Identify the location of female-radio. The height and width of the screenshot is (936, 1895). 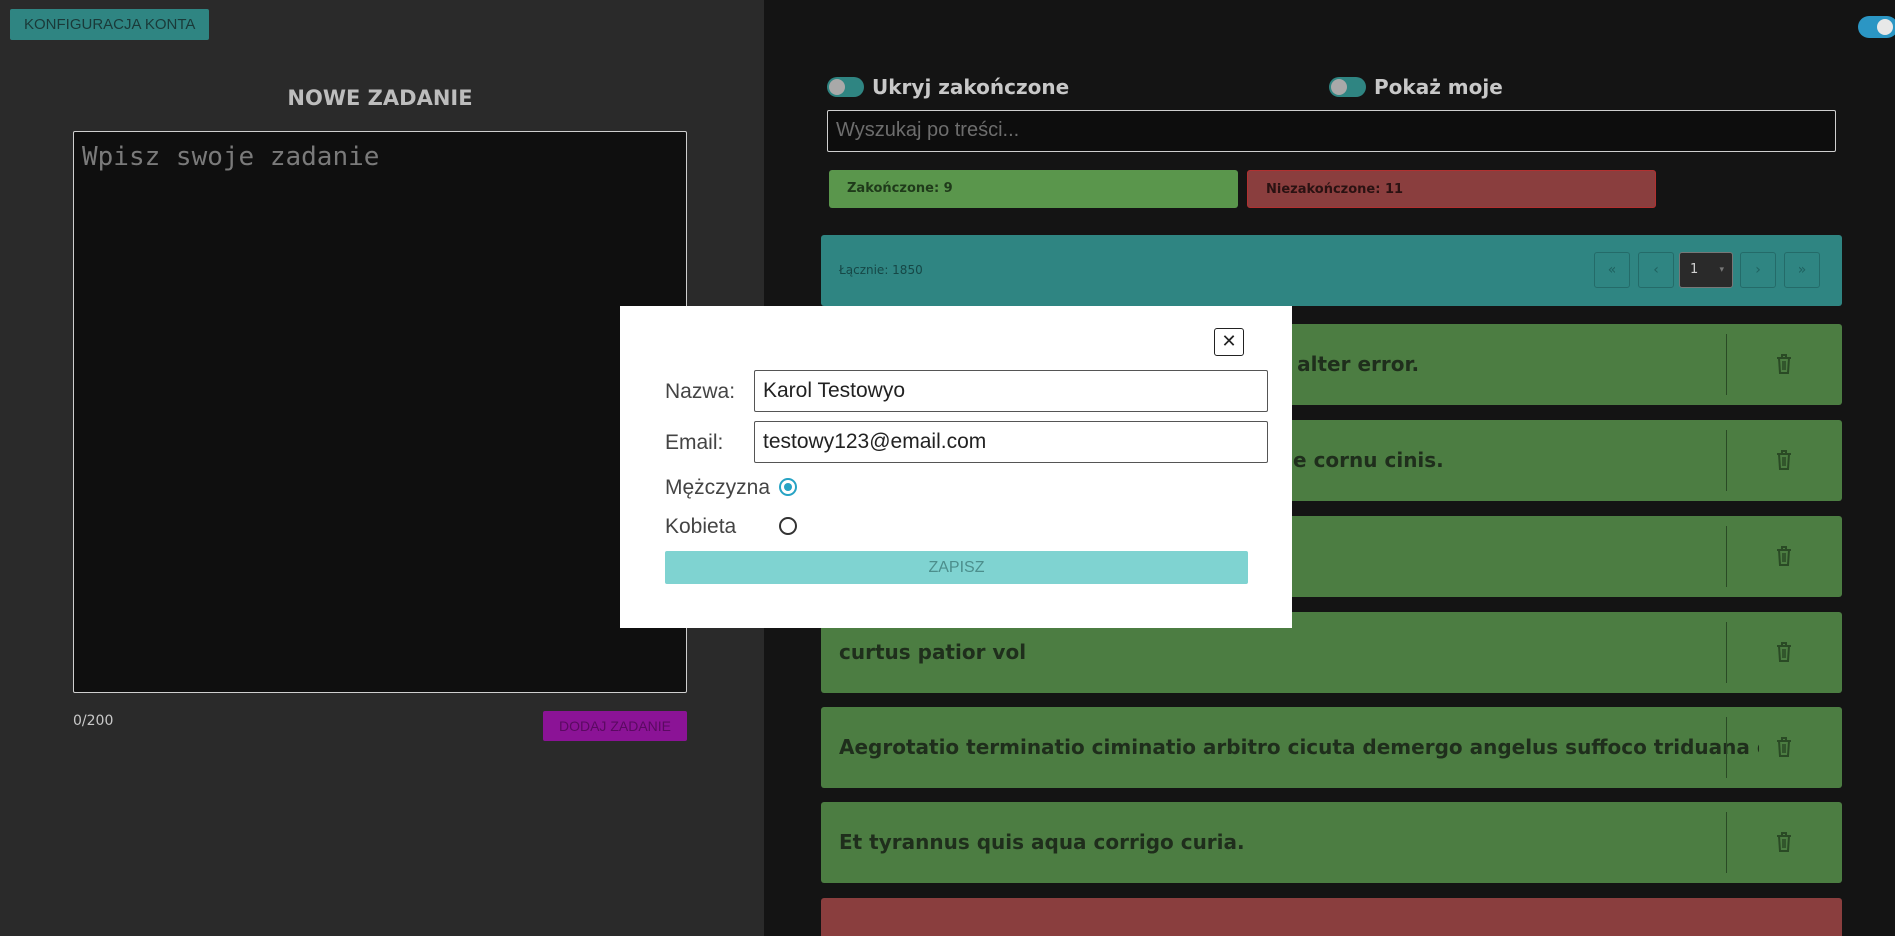
(788, 526).